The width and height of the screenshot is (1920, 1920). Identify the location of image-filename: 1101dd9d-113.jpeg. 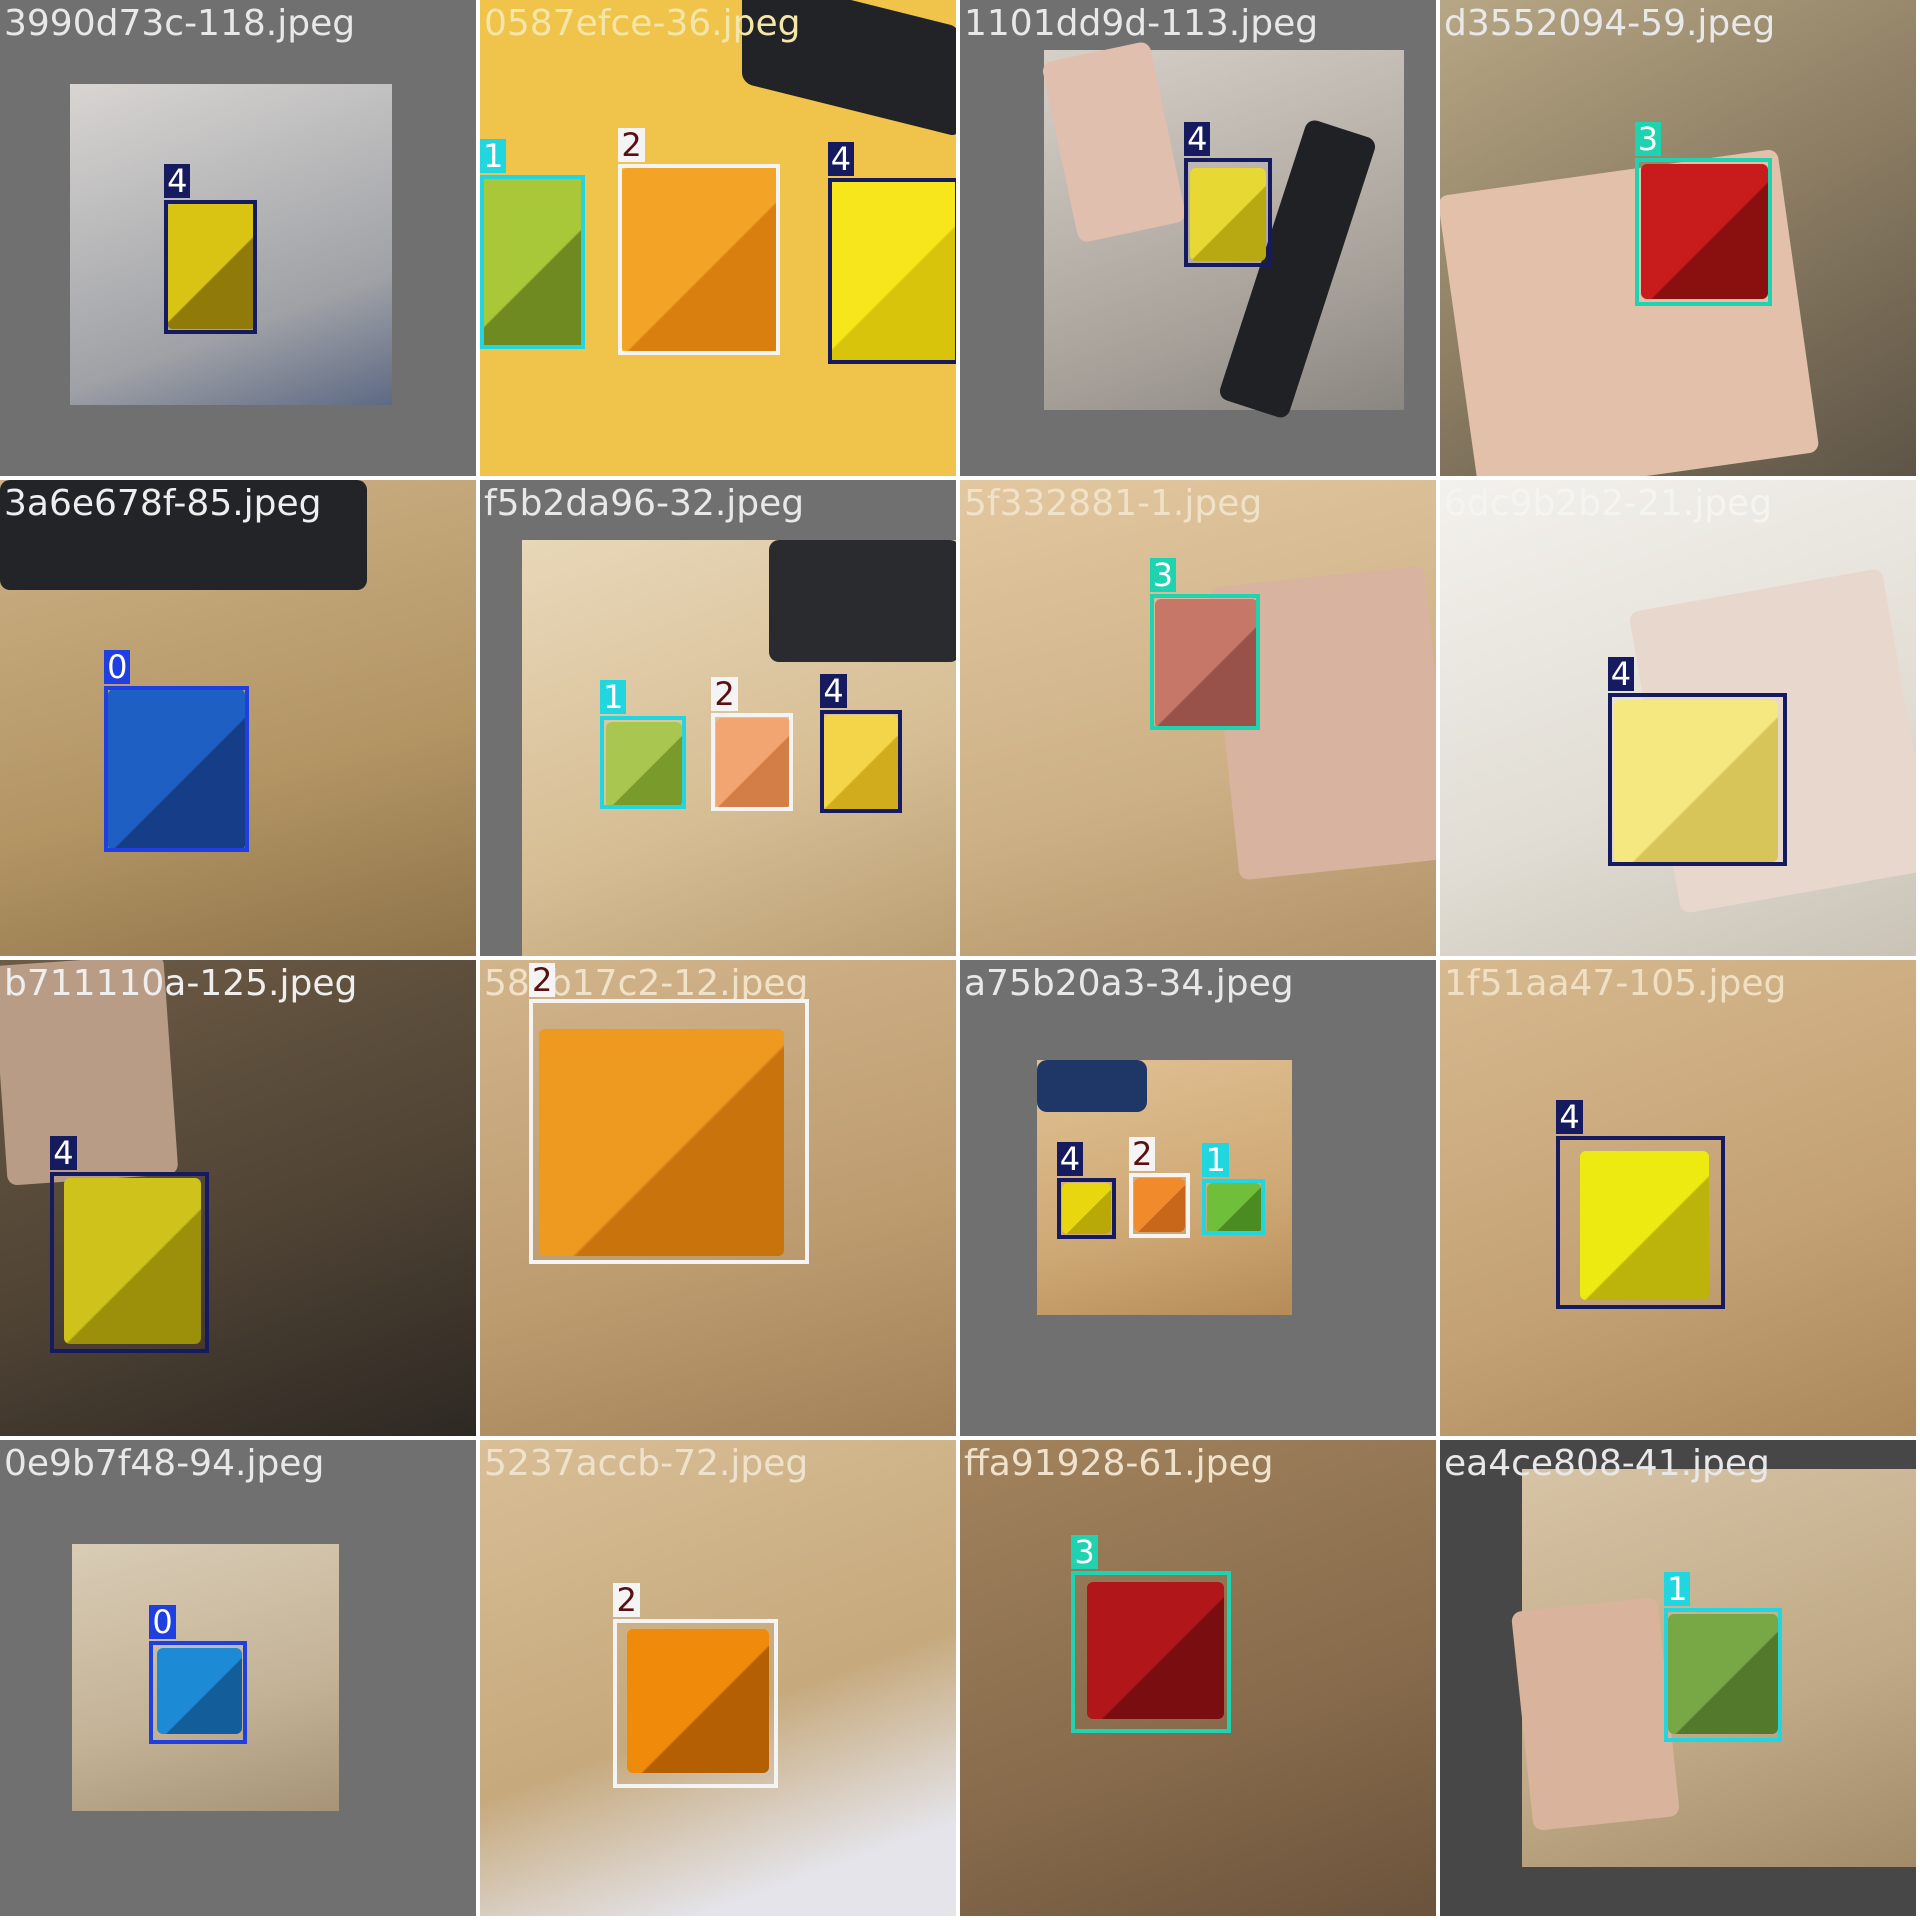
(1141, 23).